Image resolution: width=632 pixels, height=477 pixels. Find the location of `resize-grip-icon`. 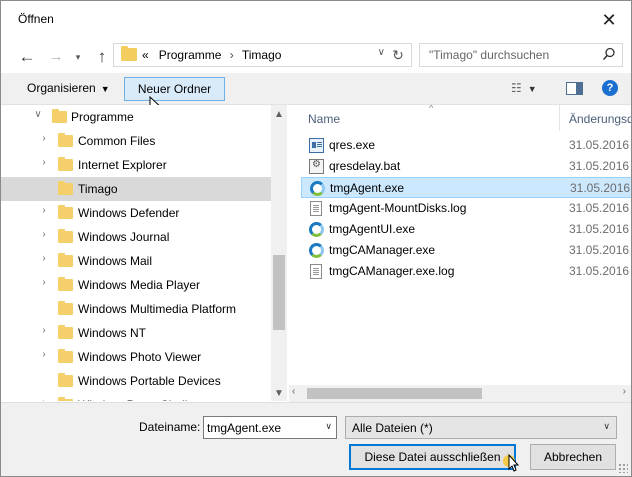

resize-grip-icon is located at coordinates (623, 468).